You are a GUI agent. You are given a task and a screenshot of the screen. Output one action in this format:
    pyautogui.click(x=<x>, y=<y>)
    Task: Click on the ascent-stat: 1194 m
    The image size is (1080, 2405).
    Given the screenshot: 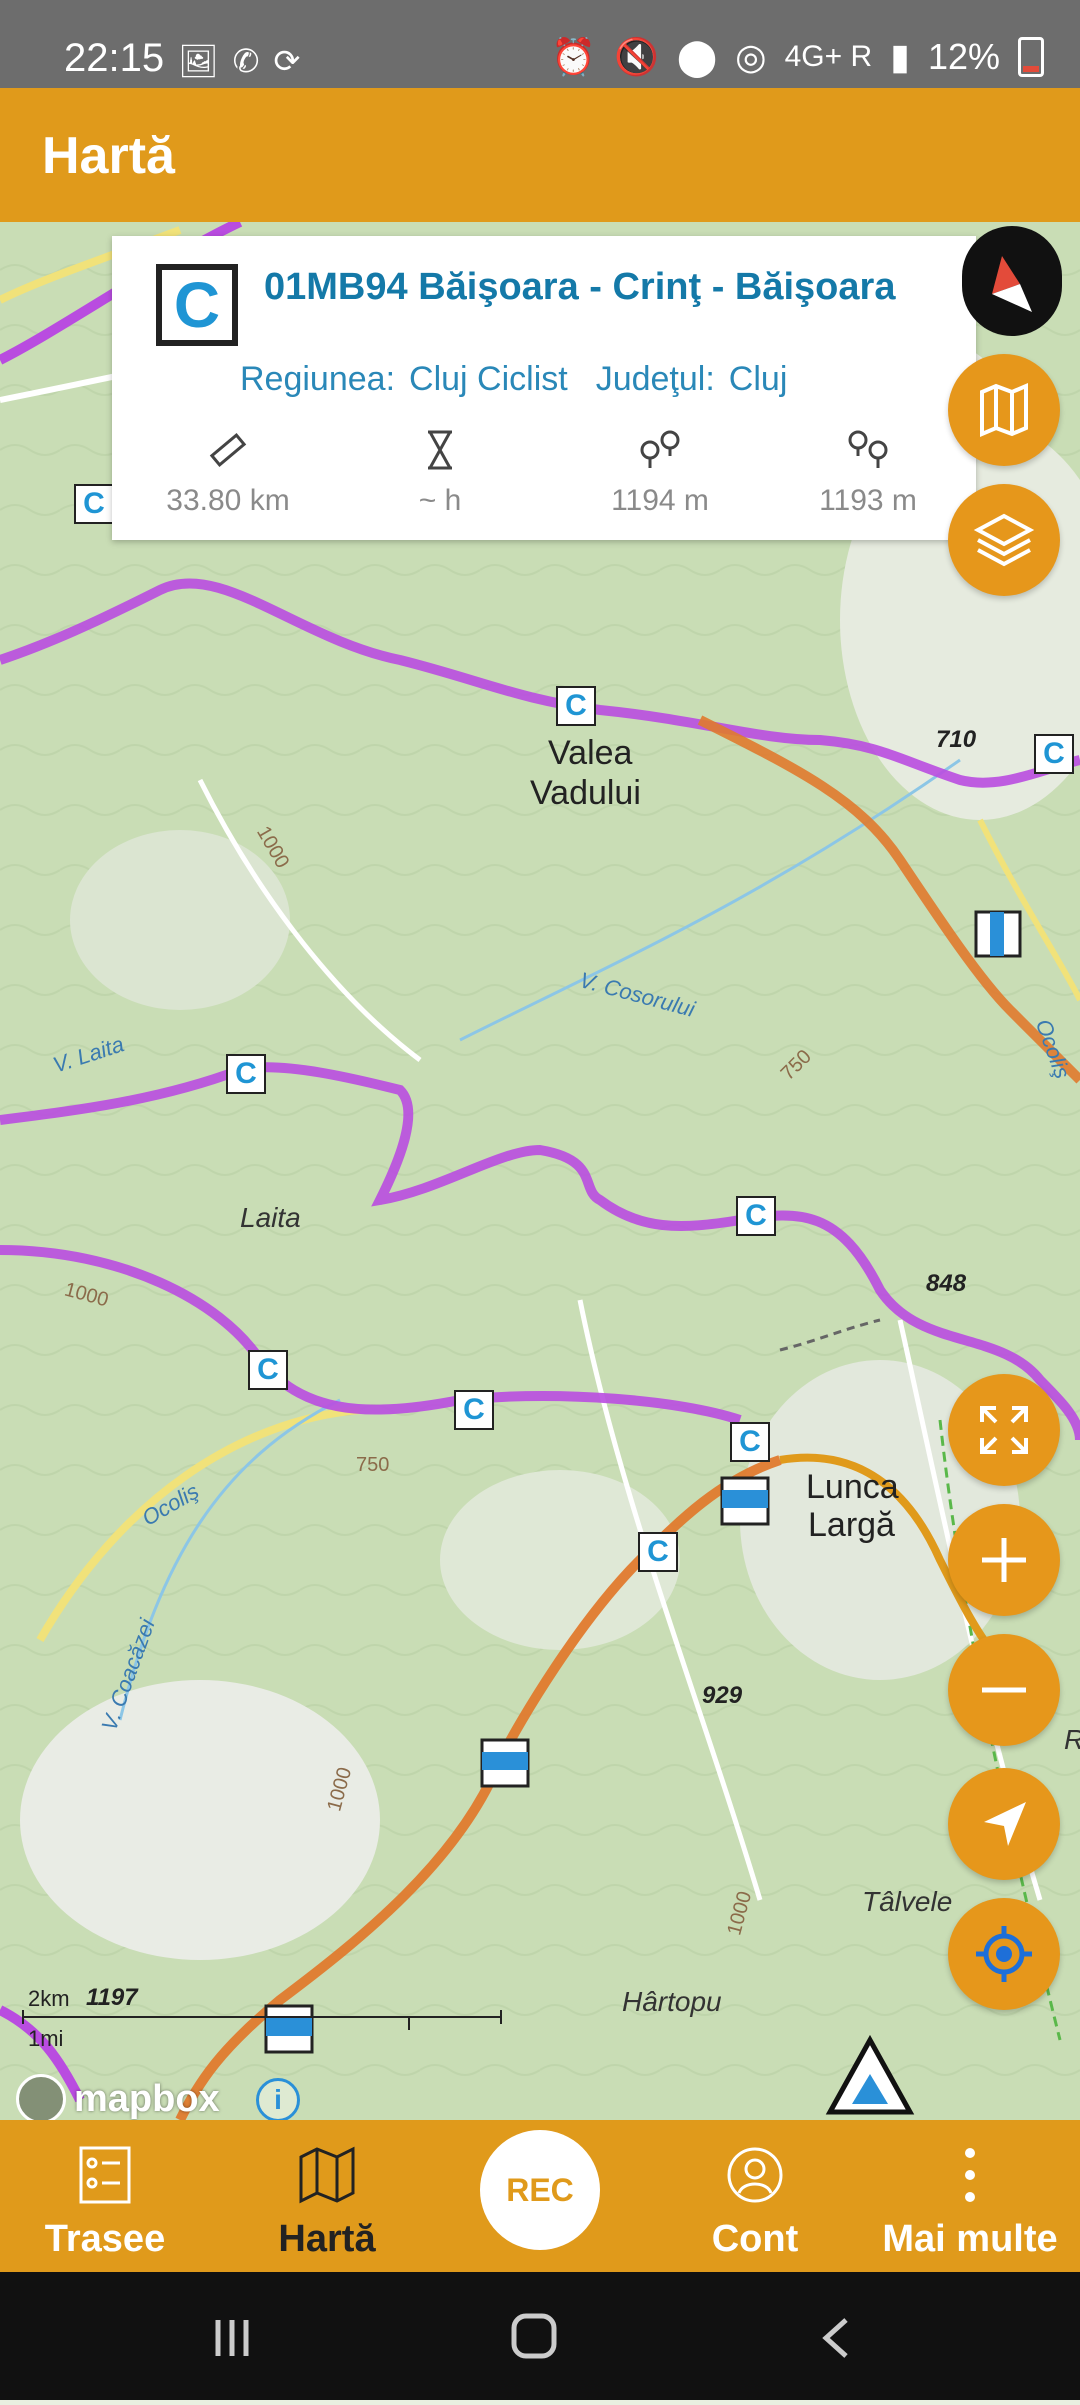 What is the action you would take?
    pyautogui.click(x=660, y=472)
    